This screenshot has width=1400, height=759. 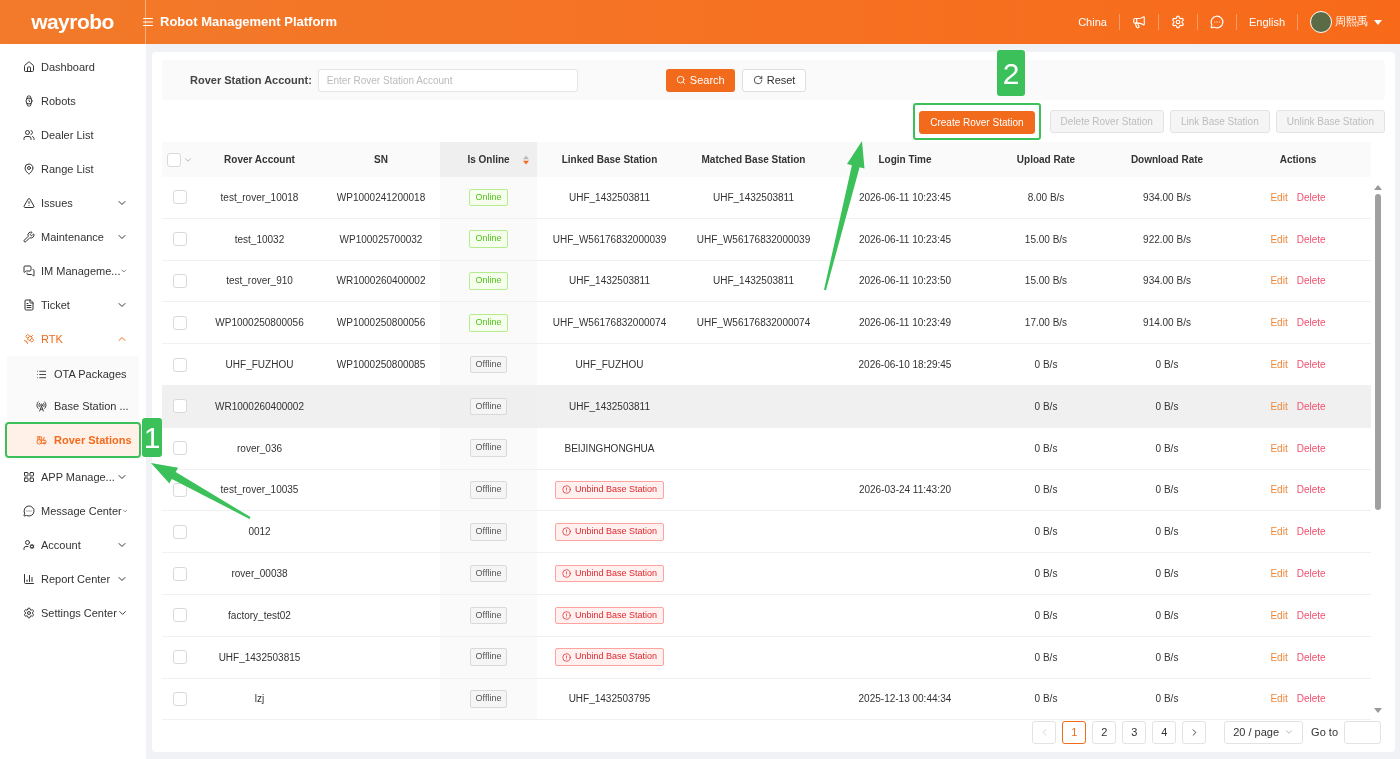 I want to click on table-row: rover_00038 Offline Unbind Base Station 0 B/s 0 B/s Edit Delete, so click(x=766, y=574).